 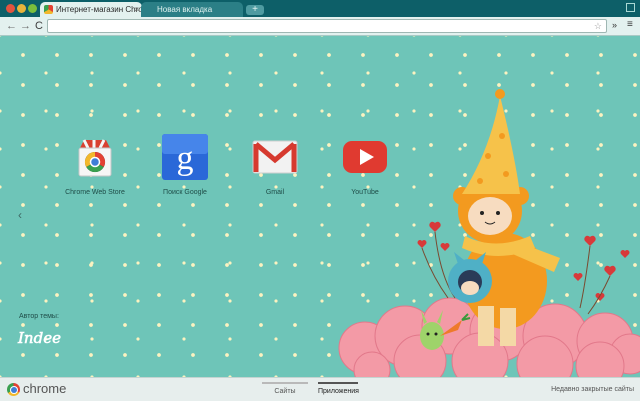 I want to click on tab-label: Новая вкладка, so click(x=185, y=9).